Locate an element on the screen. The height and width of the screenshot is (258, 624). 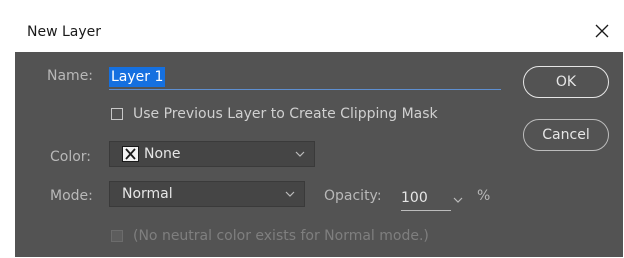
opacity-input: 100 is located at coordinates (426, 199).